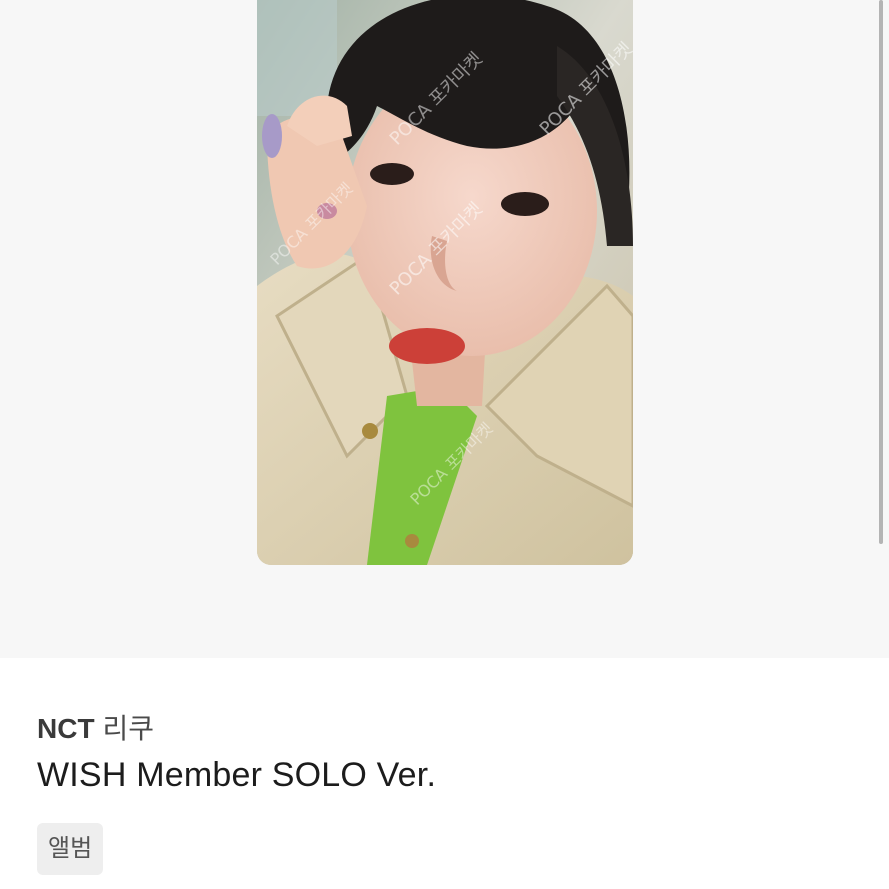 This screenshot has width=889, height=889. Describe the element at coordinates (95, 727) in the screenshot. I see `artist-line: NCT 리쿠` at that location.